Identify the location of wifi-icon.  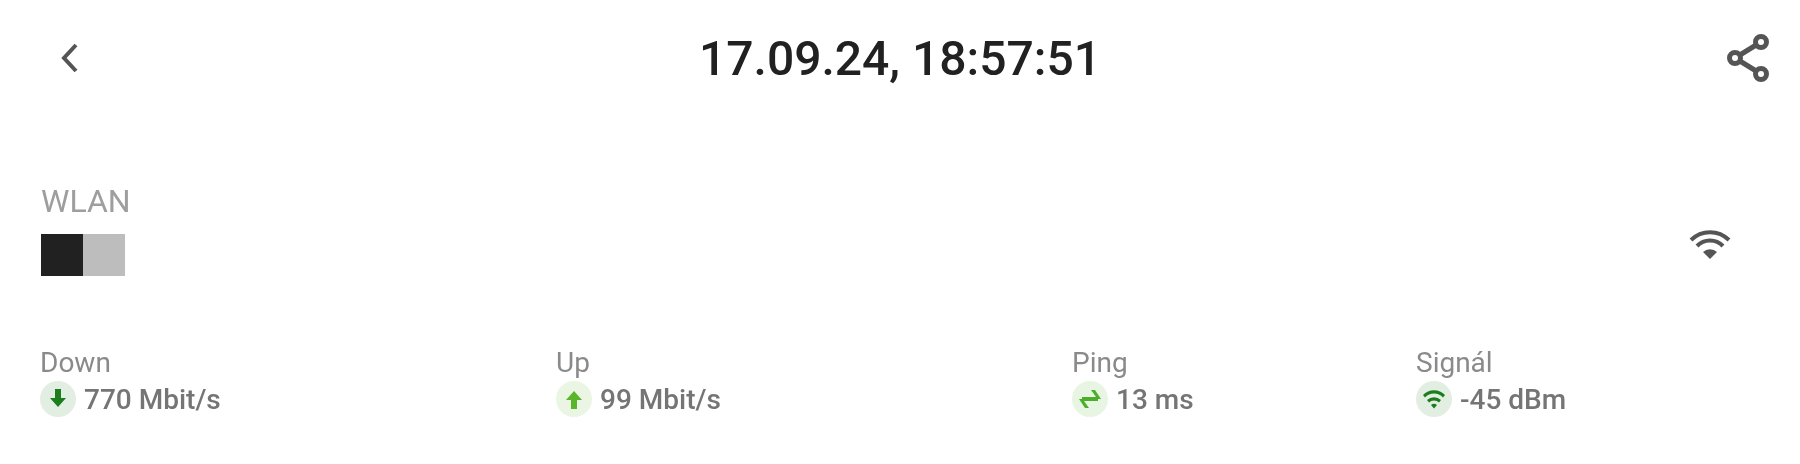
(1710, 244).